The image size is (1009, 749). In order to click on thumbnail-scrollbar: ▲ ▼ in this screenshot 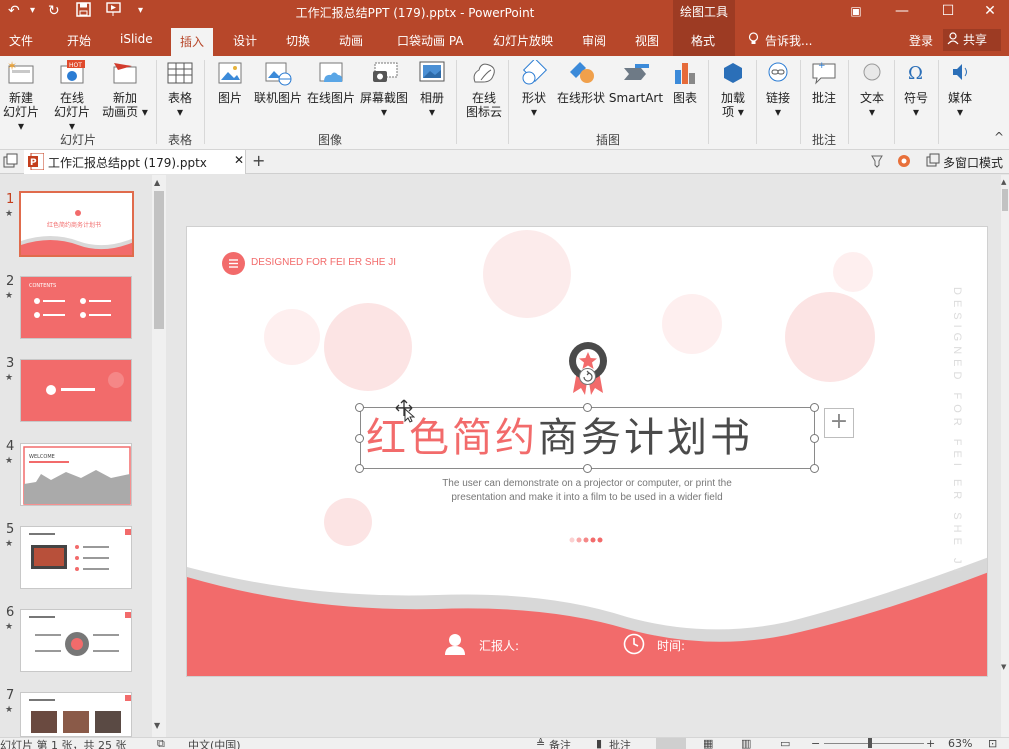, I will do `click(159, 456)`.